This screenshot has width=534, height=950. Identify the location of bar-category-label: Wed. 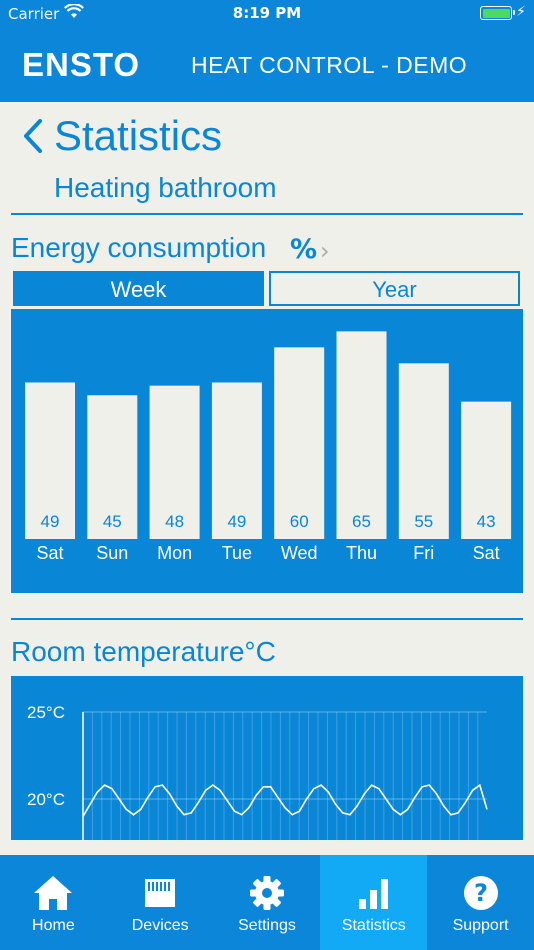
(299, 553).